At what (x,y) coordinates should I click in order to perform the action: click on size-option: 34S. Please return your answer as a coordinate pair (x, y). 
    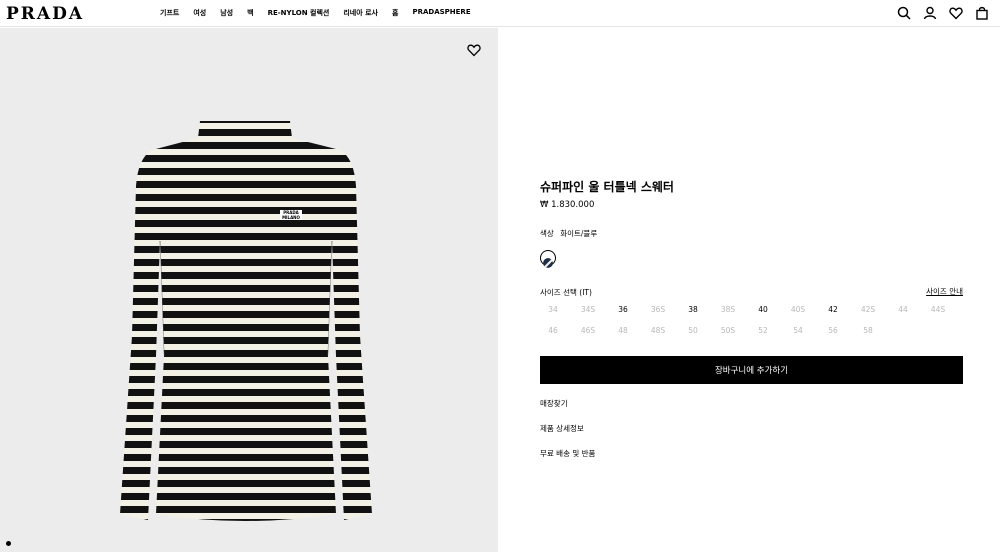
    Looking at the image, I should click on (588, 309).